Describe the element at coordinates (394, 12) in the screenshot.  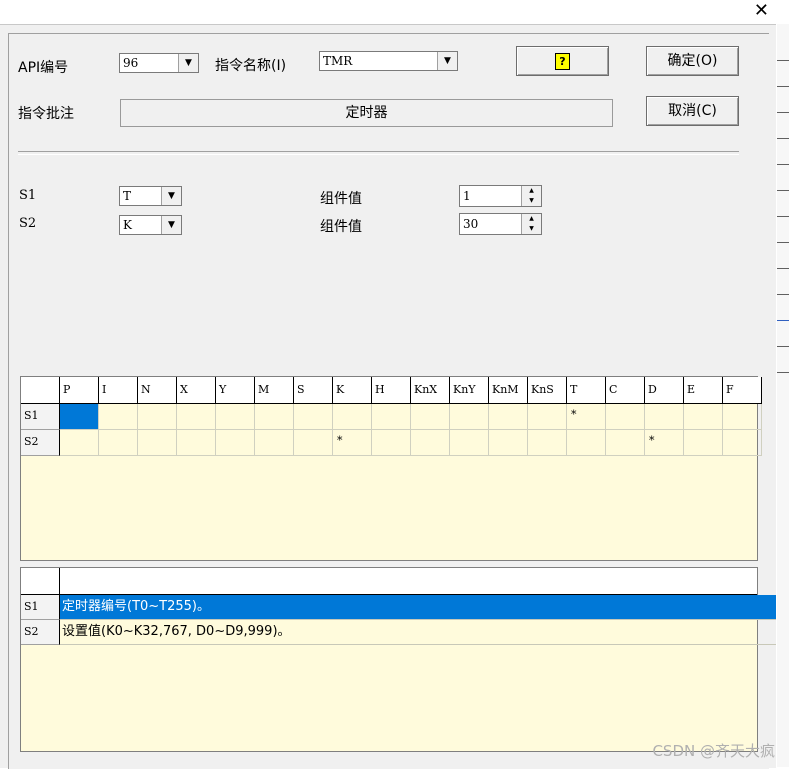
I see `title-bar: ✕` at that location.